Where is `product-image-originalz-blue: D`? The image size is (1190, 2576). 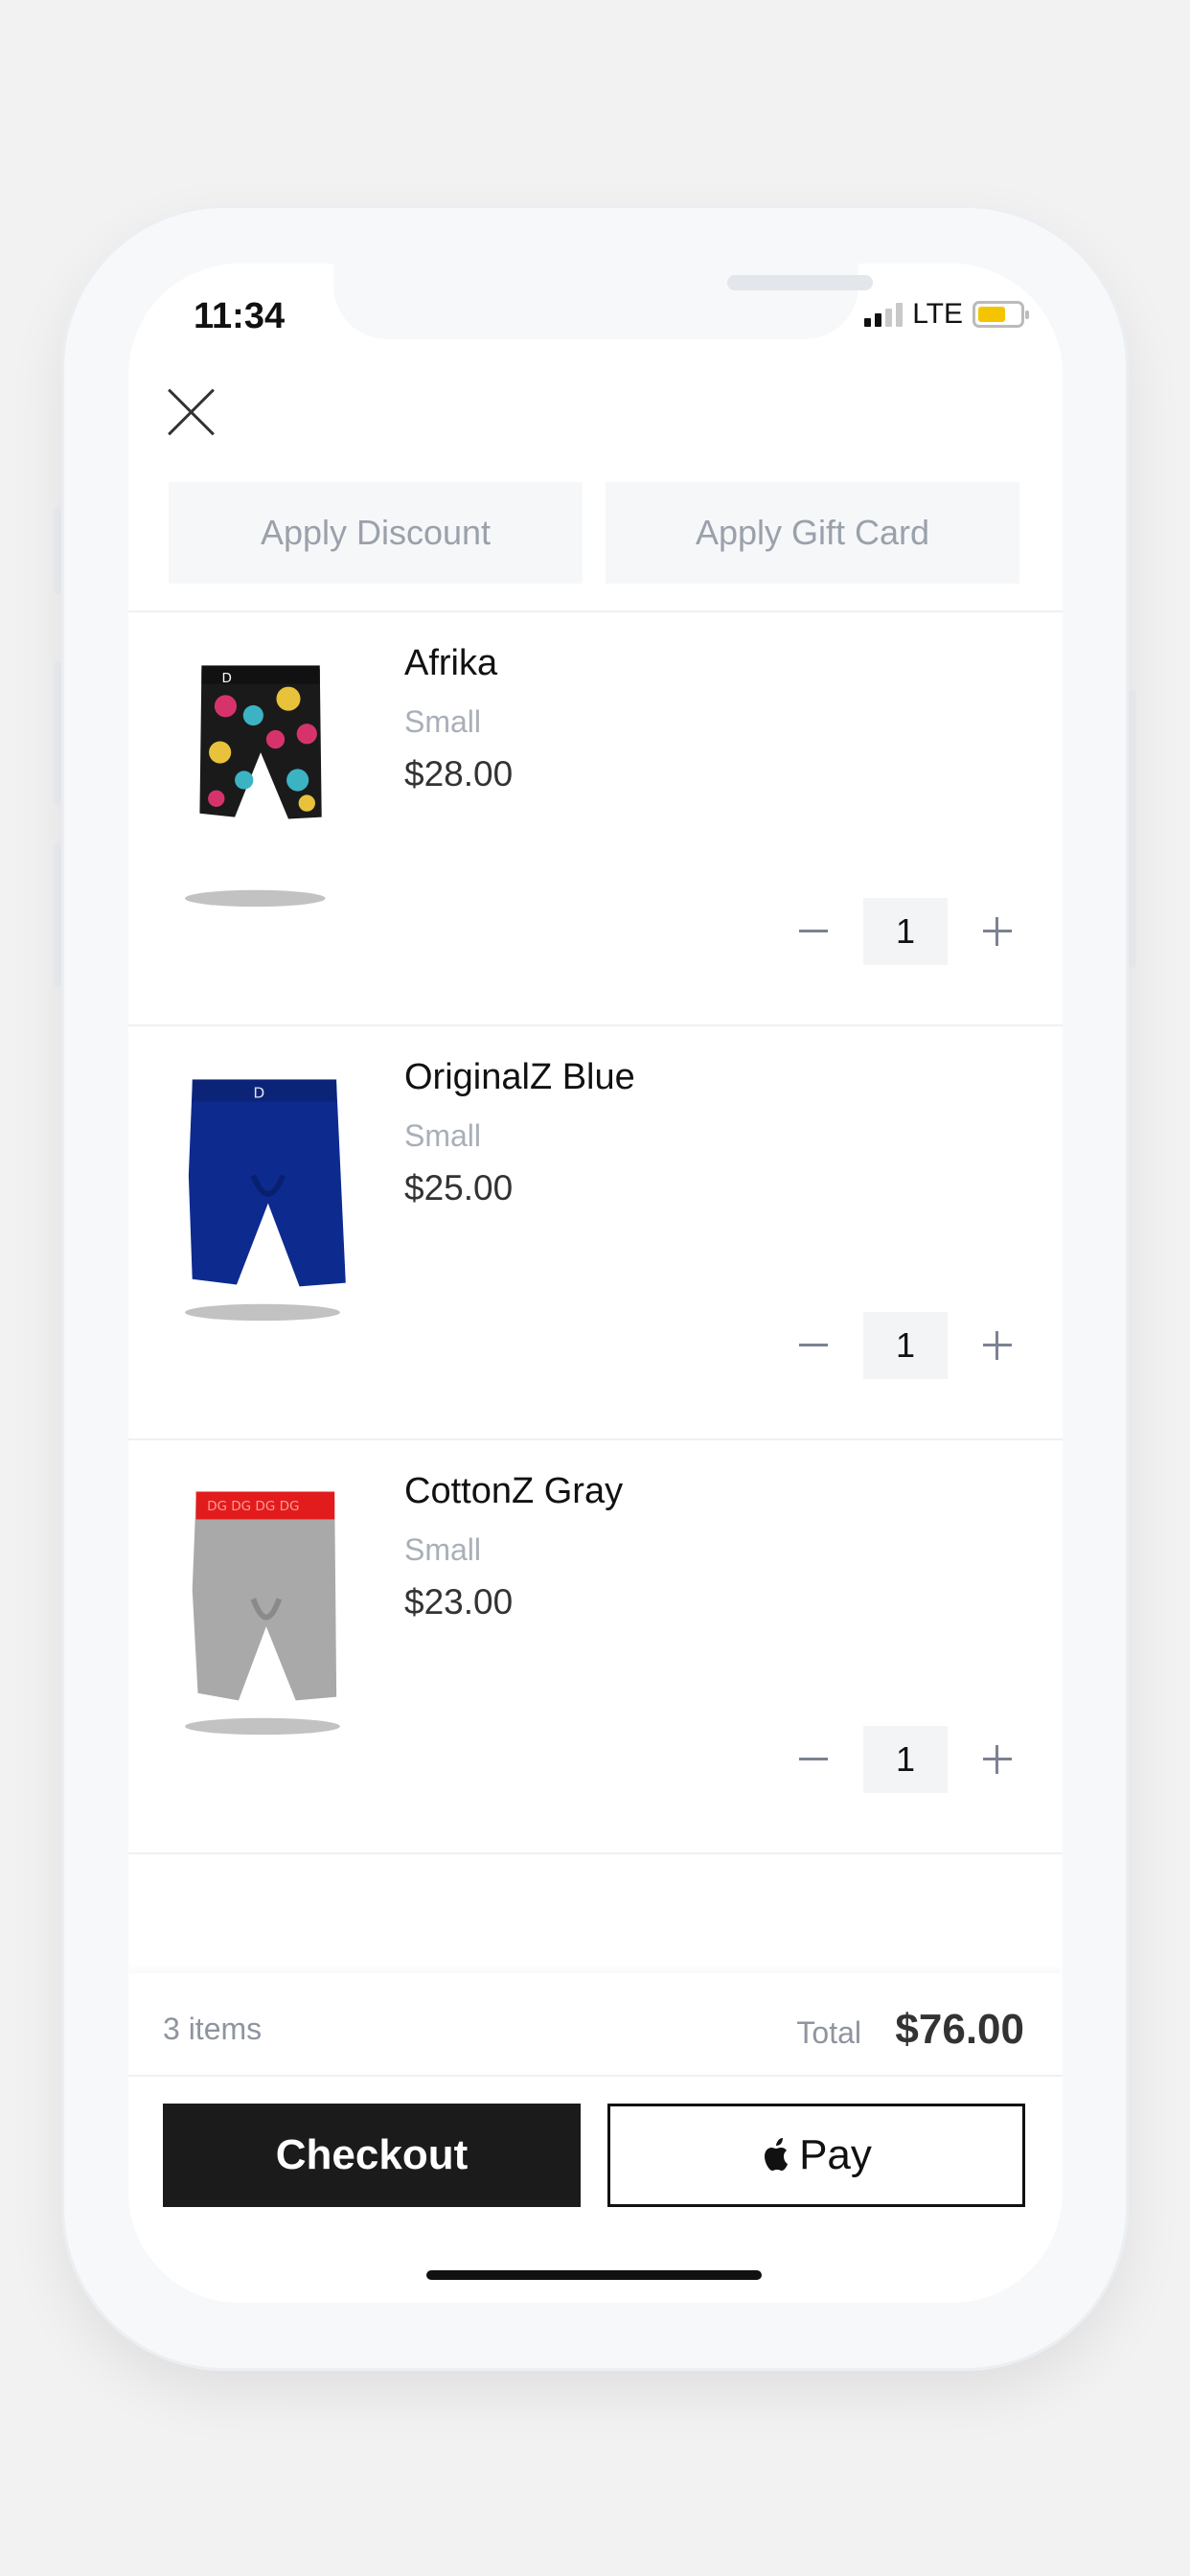
product-image-originalz-blue: D is located at coordinates (265, 1200).